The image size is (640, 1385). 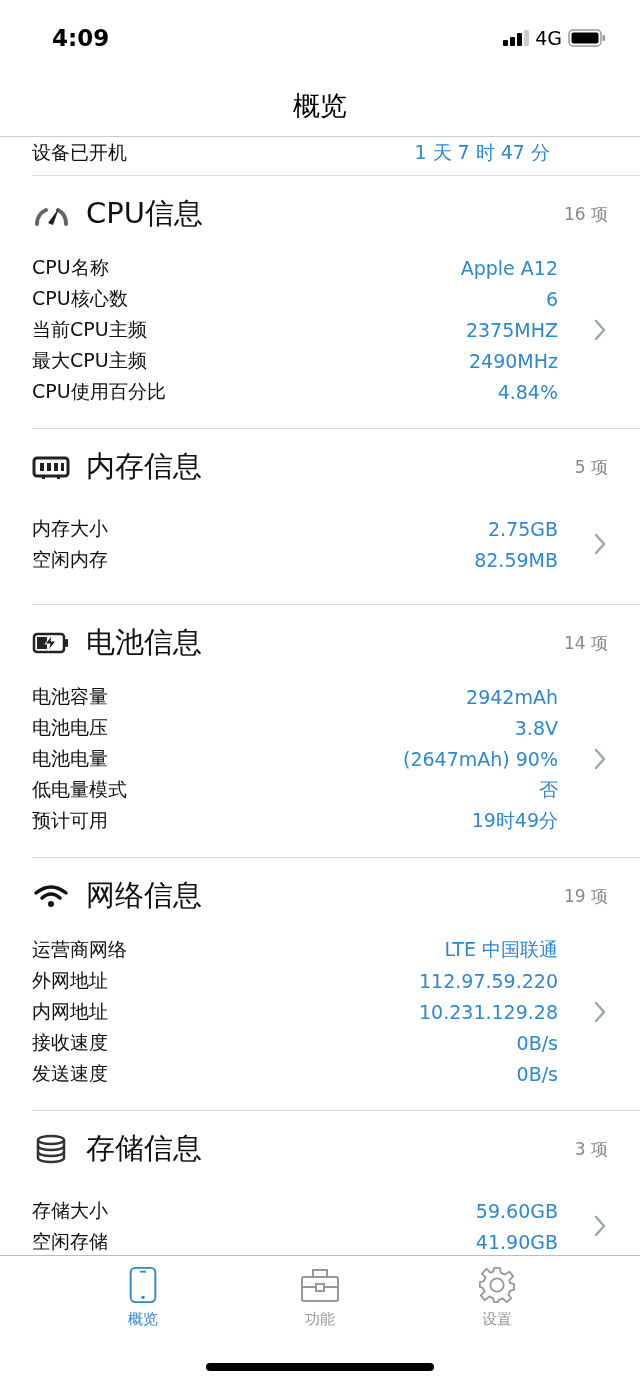 I want to click on memory-chip-icon, so click(x=51, y=467).